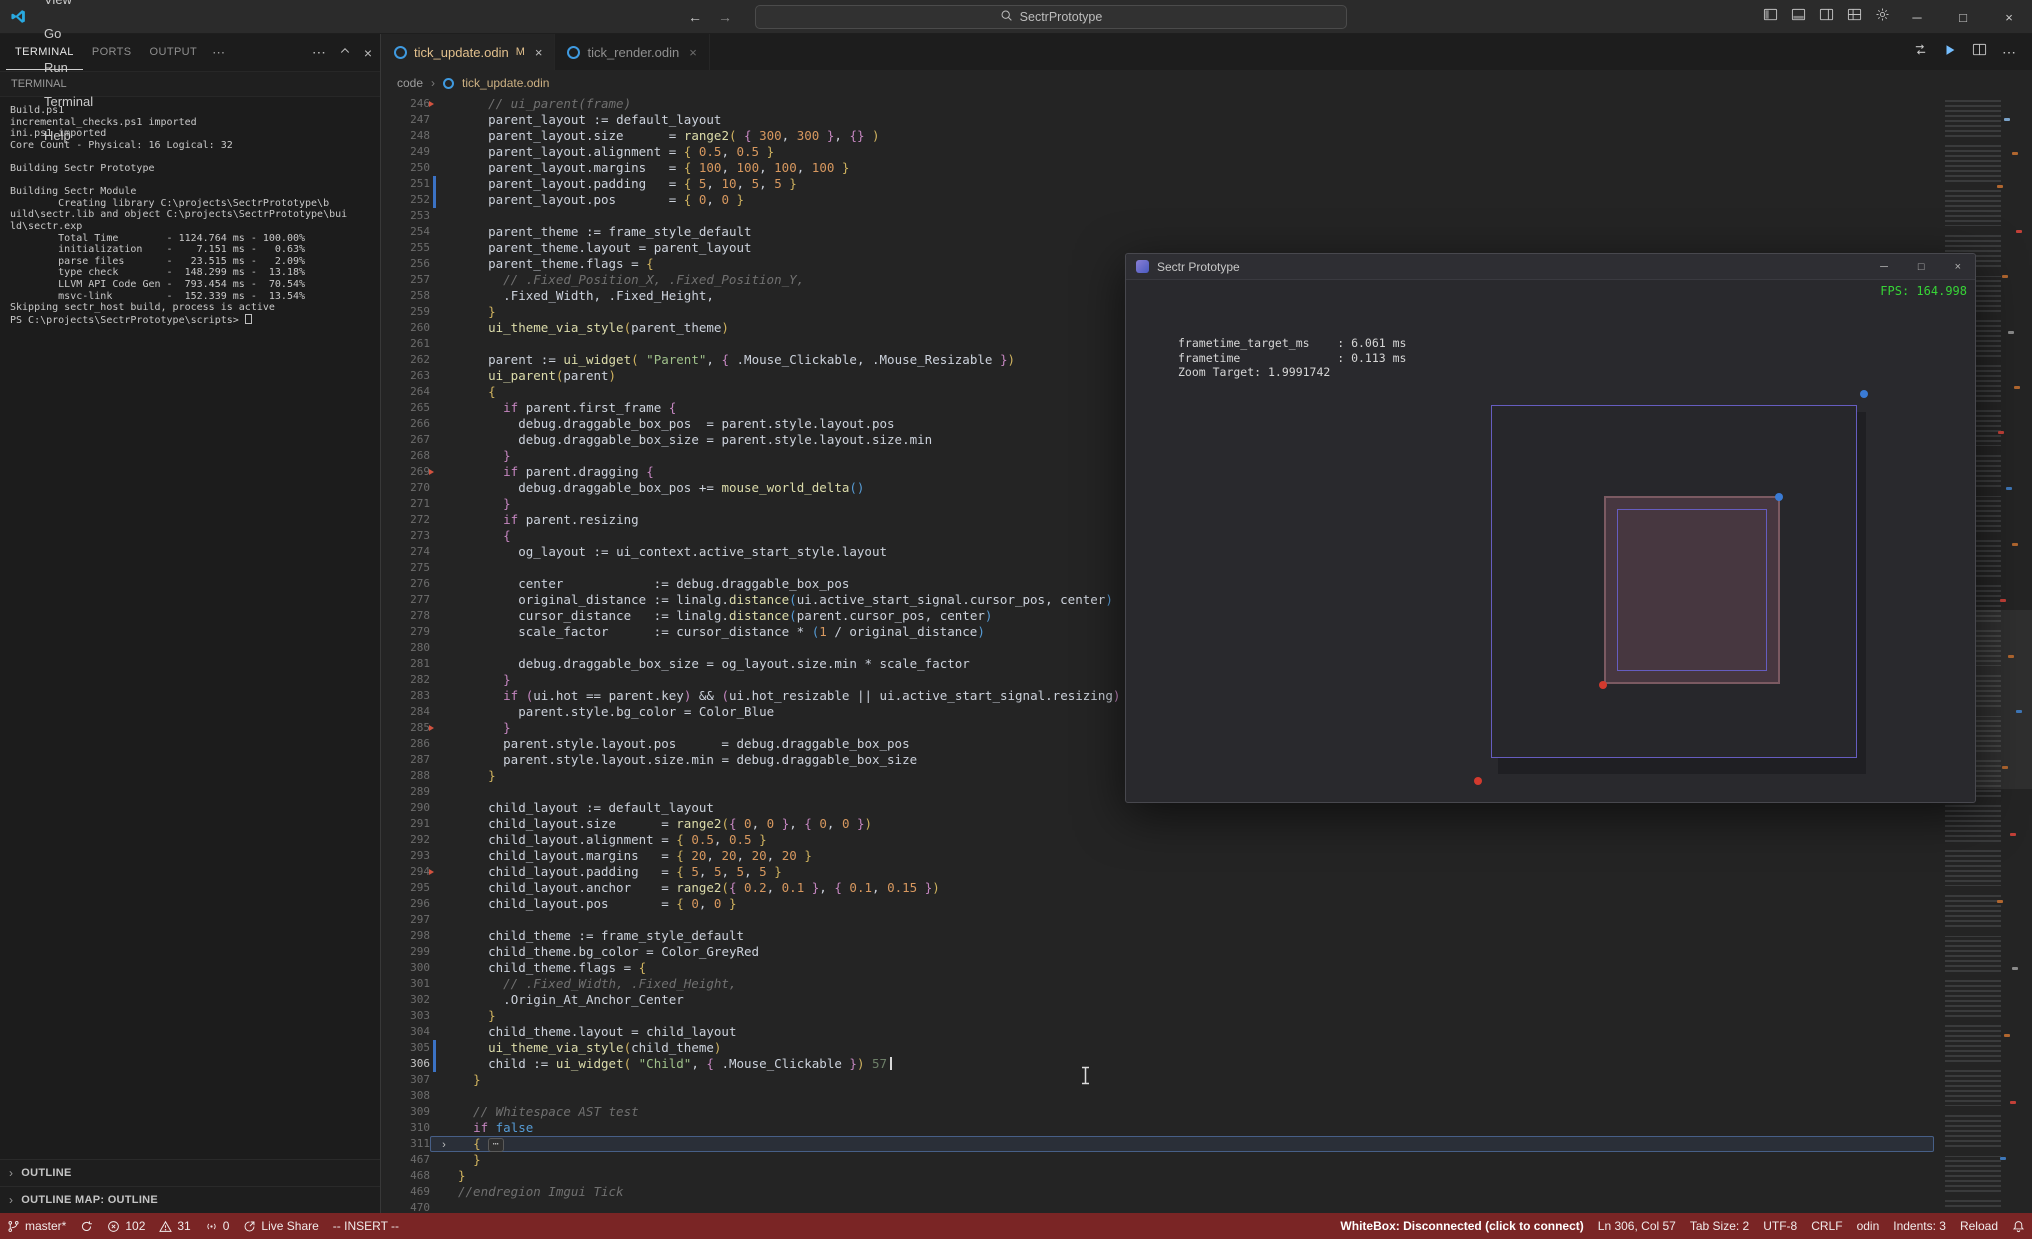 The image size is (2032, 1239). I want to click on code-line: 304 child_theme.layout = child_layout, so click(1162, 1032).